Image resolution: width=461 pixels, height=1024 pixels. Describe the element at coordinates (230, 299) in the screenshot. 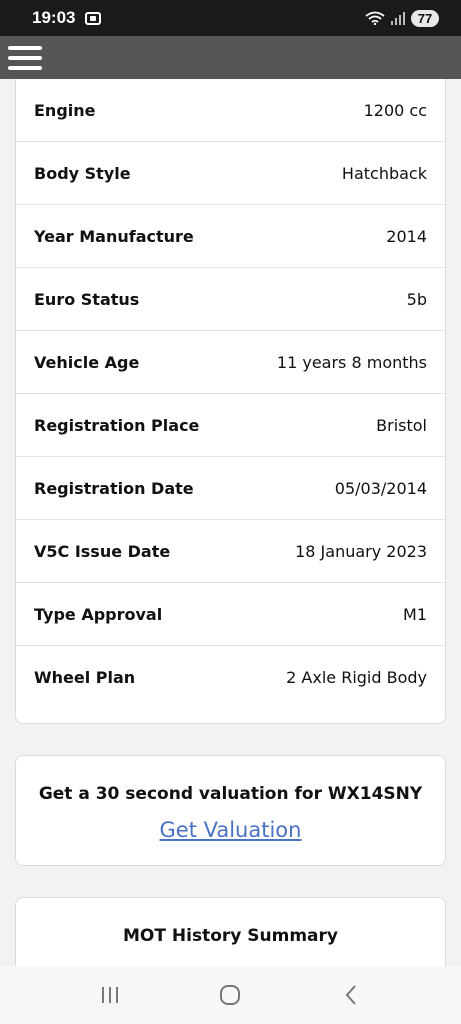

I see `detail-row: Euro Status 5b` at that location.